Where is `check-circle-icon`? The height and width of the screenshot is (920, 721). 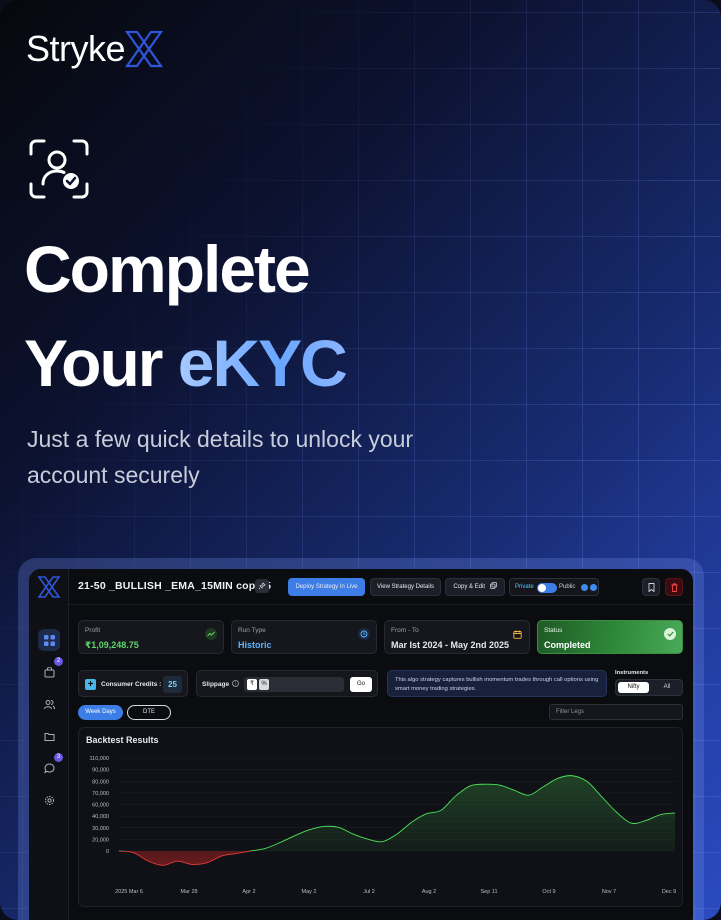 check-circle-icon is located at coordinates (670, 634).